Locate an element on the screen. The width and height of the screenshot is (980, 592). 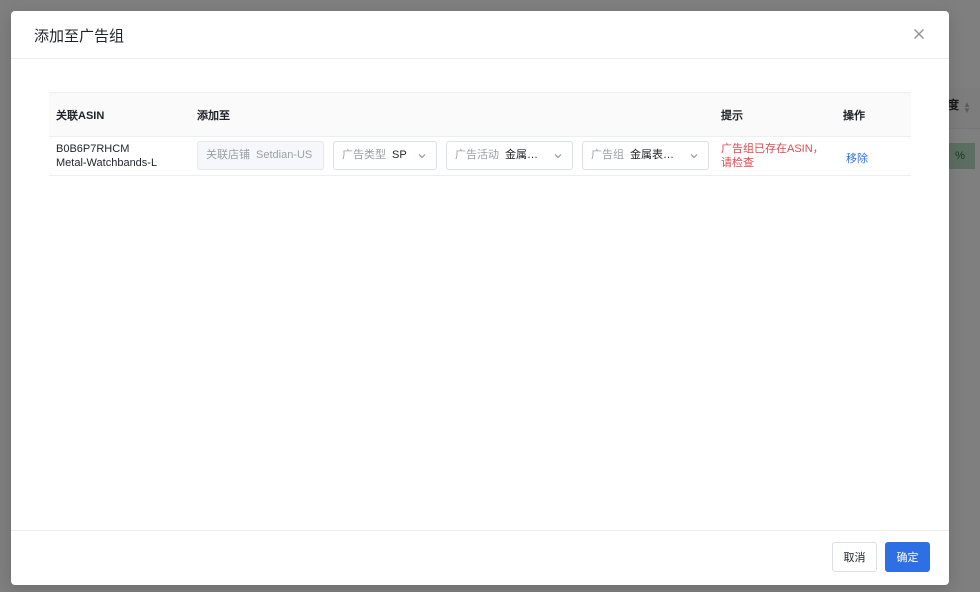
asin-value: B0B6P7RHCM is located at coordinates (93, 149).